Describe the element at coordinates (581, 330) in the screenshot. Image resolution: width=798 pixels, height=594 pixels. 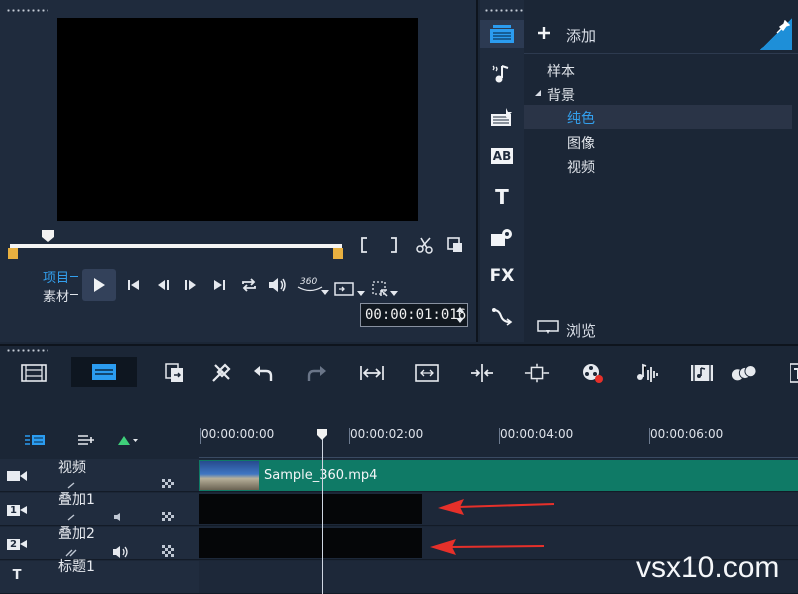
I see `browse-label: 浏览` at that location.